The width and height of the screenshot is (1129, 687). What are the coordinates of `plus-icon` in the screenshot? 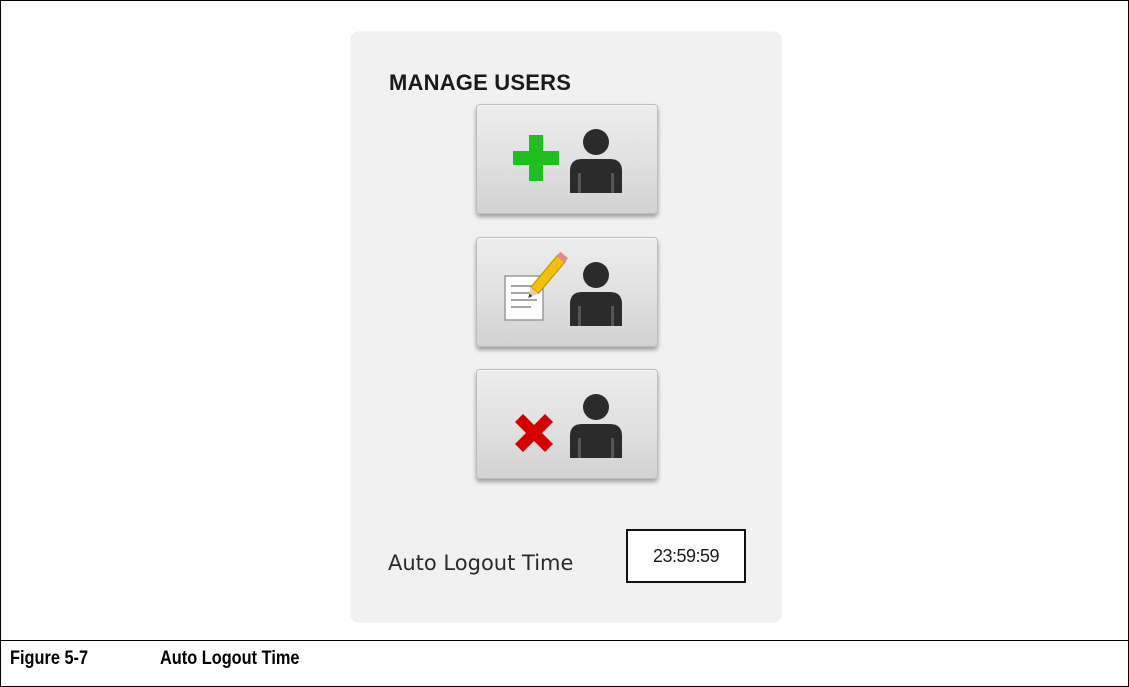 It's located at (536, 158).